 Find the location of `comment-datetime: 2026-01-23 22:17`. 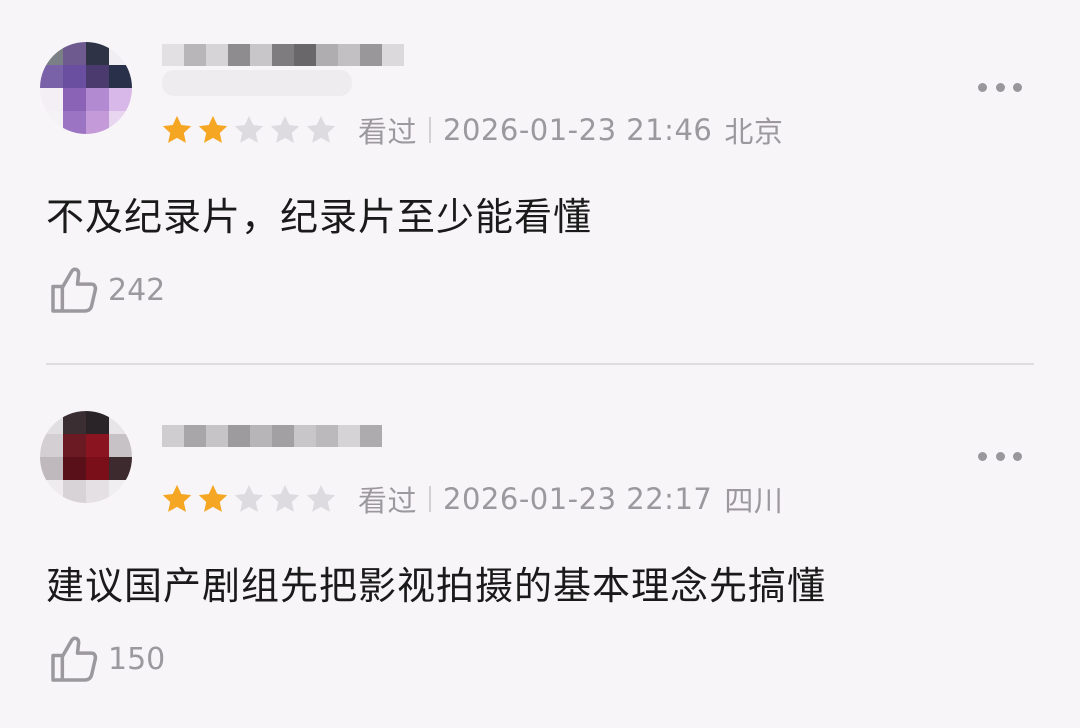

comment-datetime: 2026-01-23 22:17 is located at coordinates (578, 499).